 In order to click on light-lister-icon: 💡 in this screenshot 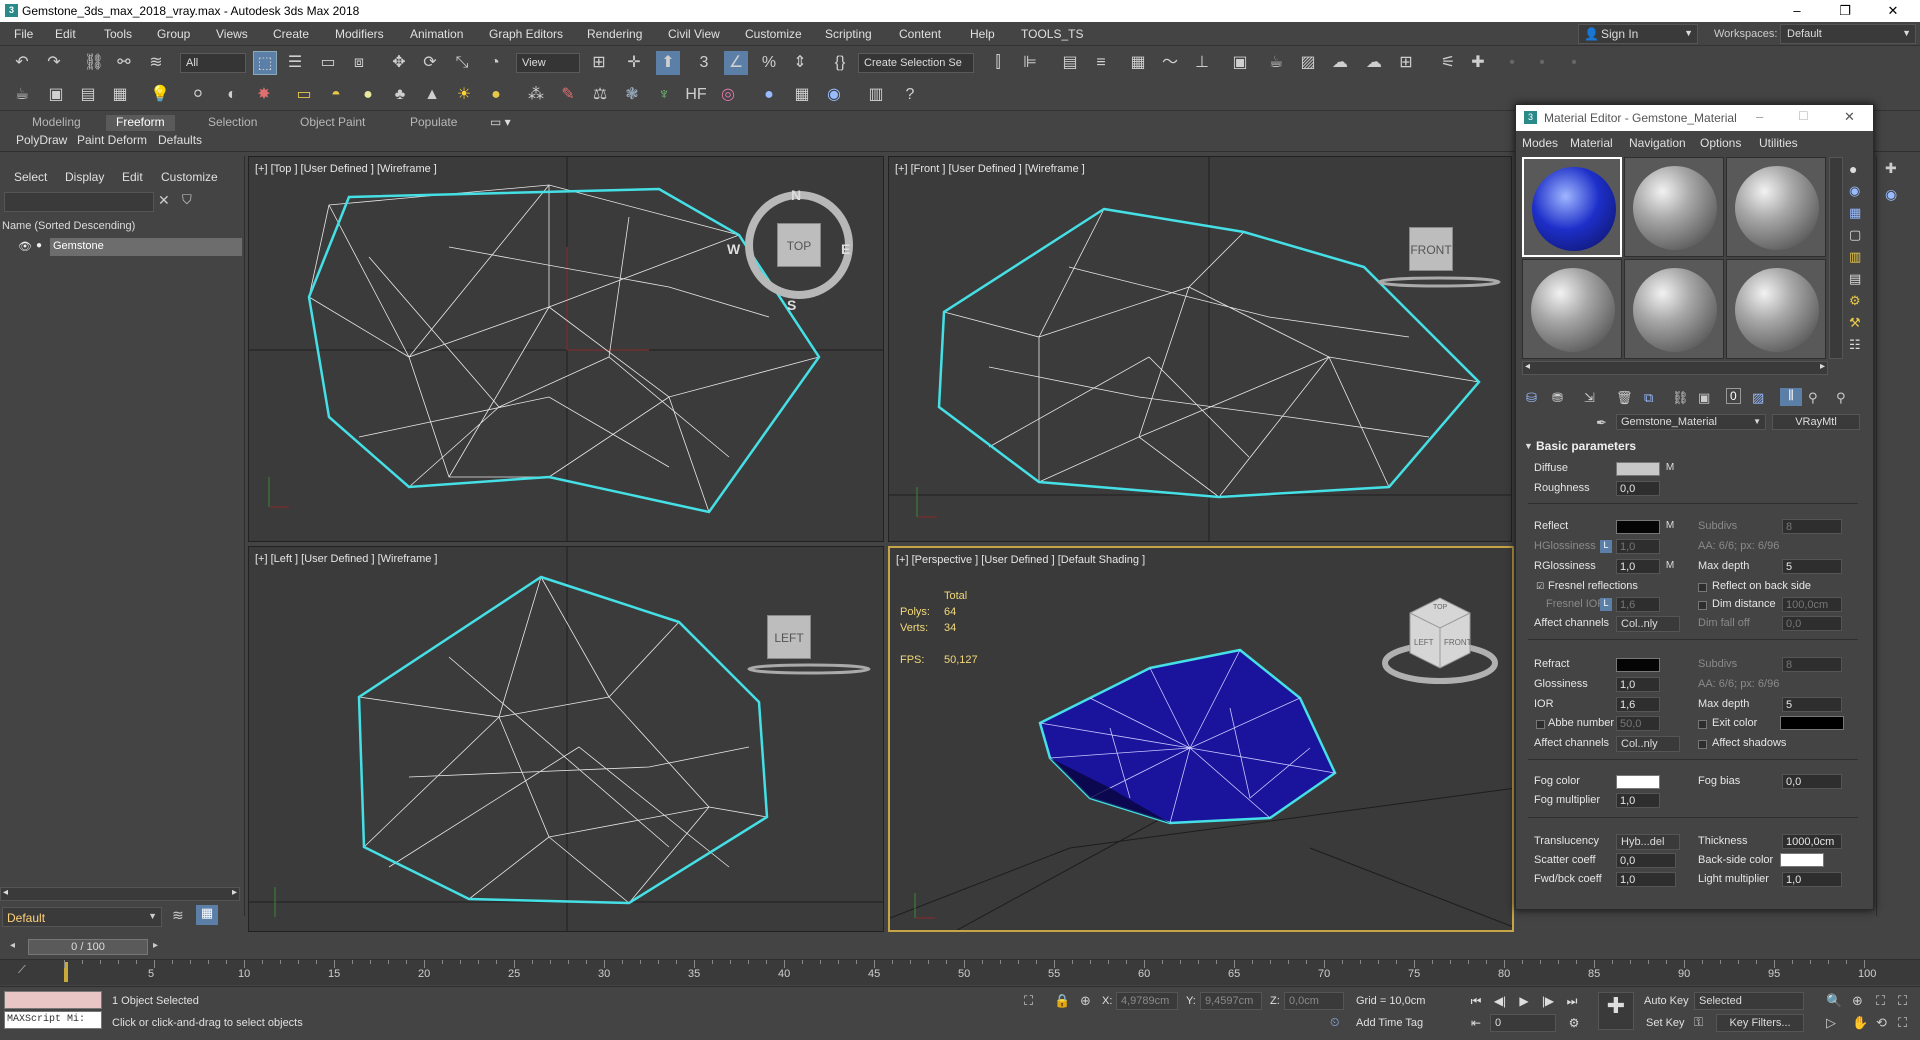, I will do `click(160, 95)`.